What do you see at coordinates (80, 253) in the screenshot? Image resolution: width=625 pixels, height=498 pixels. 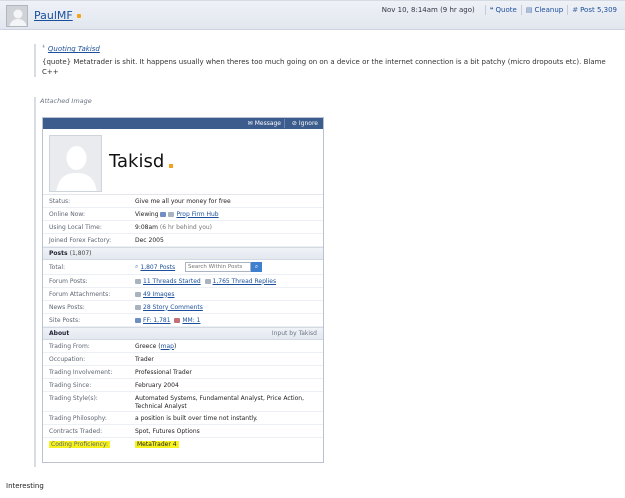 I see `posts-count: (1,807)` at bounding box center [80, 253].